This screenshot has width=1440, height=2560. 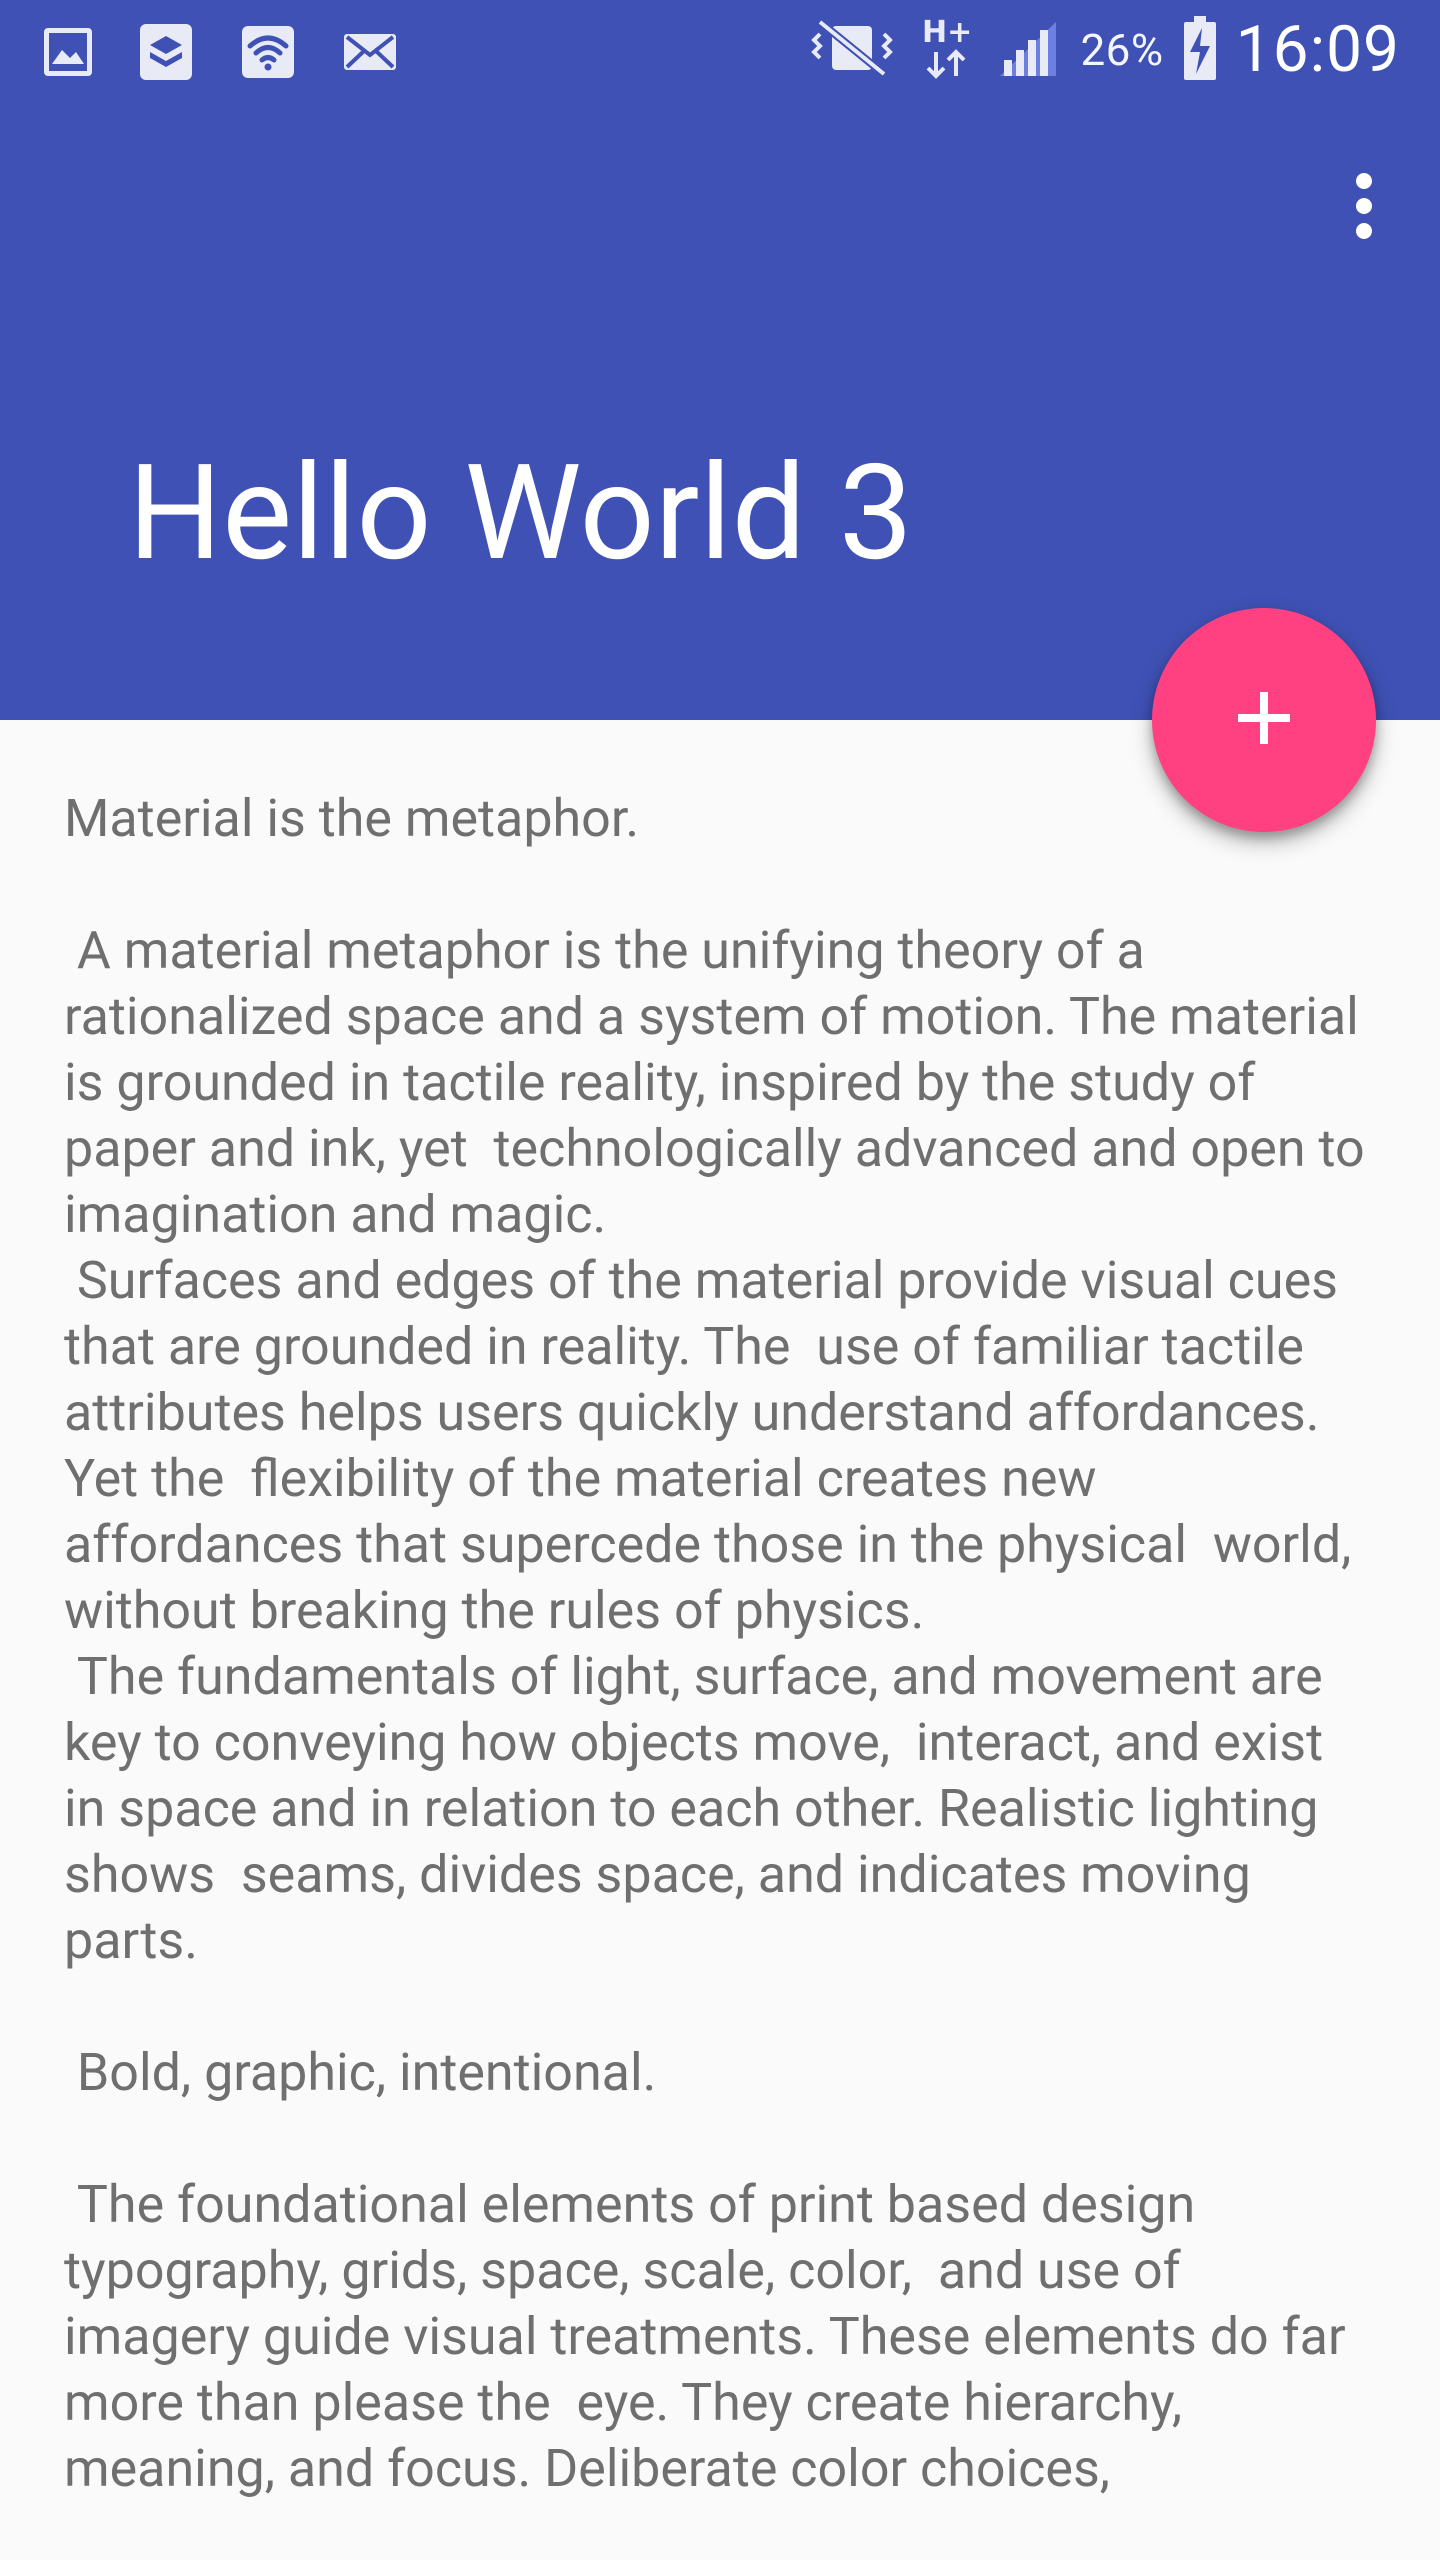 I want to click on more-options-button, so click(x=1364, y=208).